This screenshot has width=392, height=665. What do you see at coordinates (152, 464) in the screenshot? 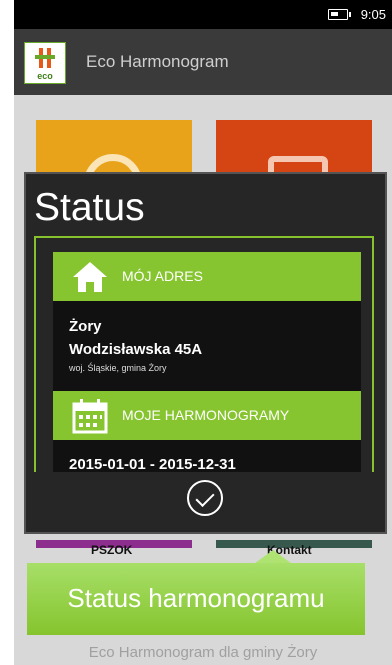
I see `schedule-date-range: 2015-01-01 - 2015-12-31` at bounding box center [152, 464].